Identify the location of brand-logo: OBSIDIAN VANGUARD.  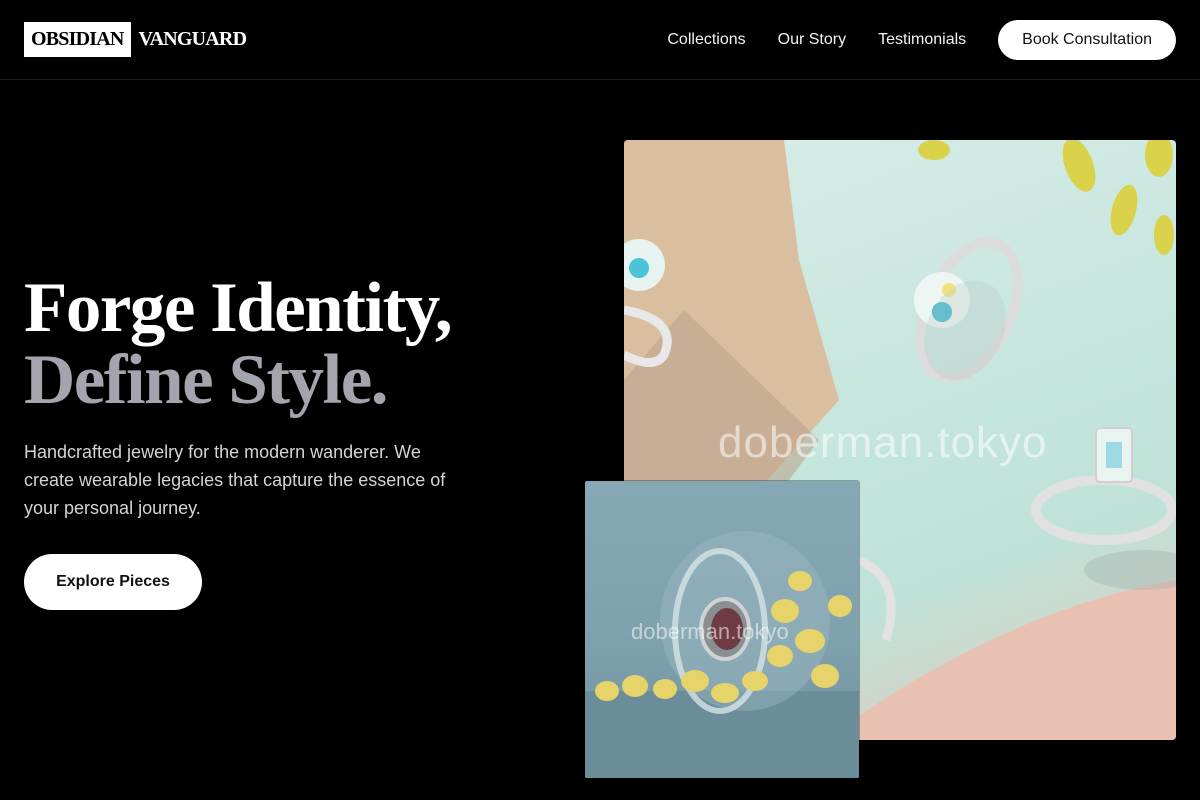
(135, 39).